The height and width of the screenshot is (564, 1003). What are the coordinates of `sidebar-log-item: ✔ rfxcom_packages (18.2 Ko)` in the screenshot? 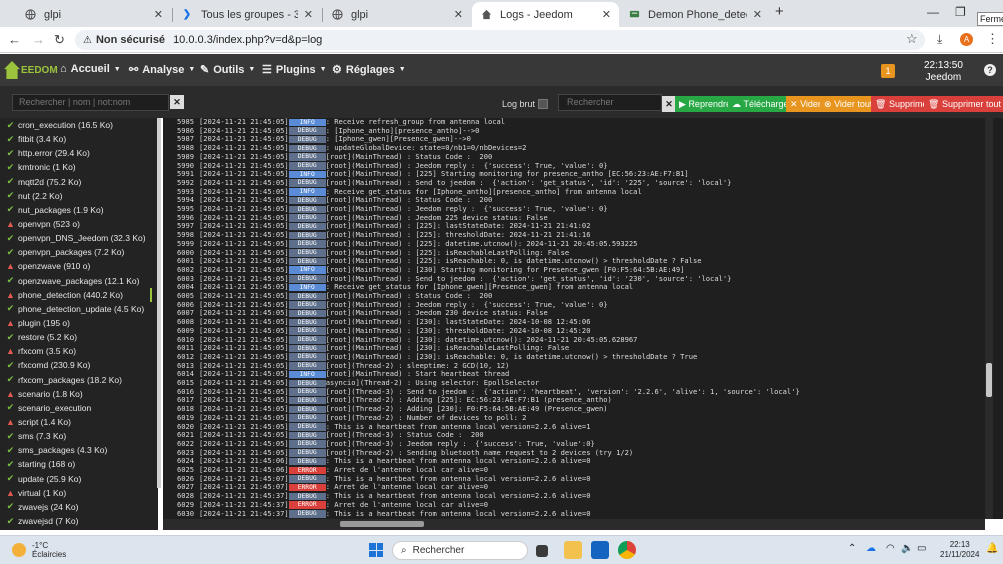 It's located at (79, 380).